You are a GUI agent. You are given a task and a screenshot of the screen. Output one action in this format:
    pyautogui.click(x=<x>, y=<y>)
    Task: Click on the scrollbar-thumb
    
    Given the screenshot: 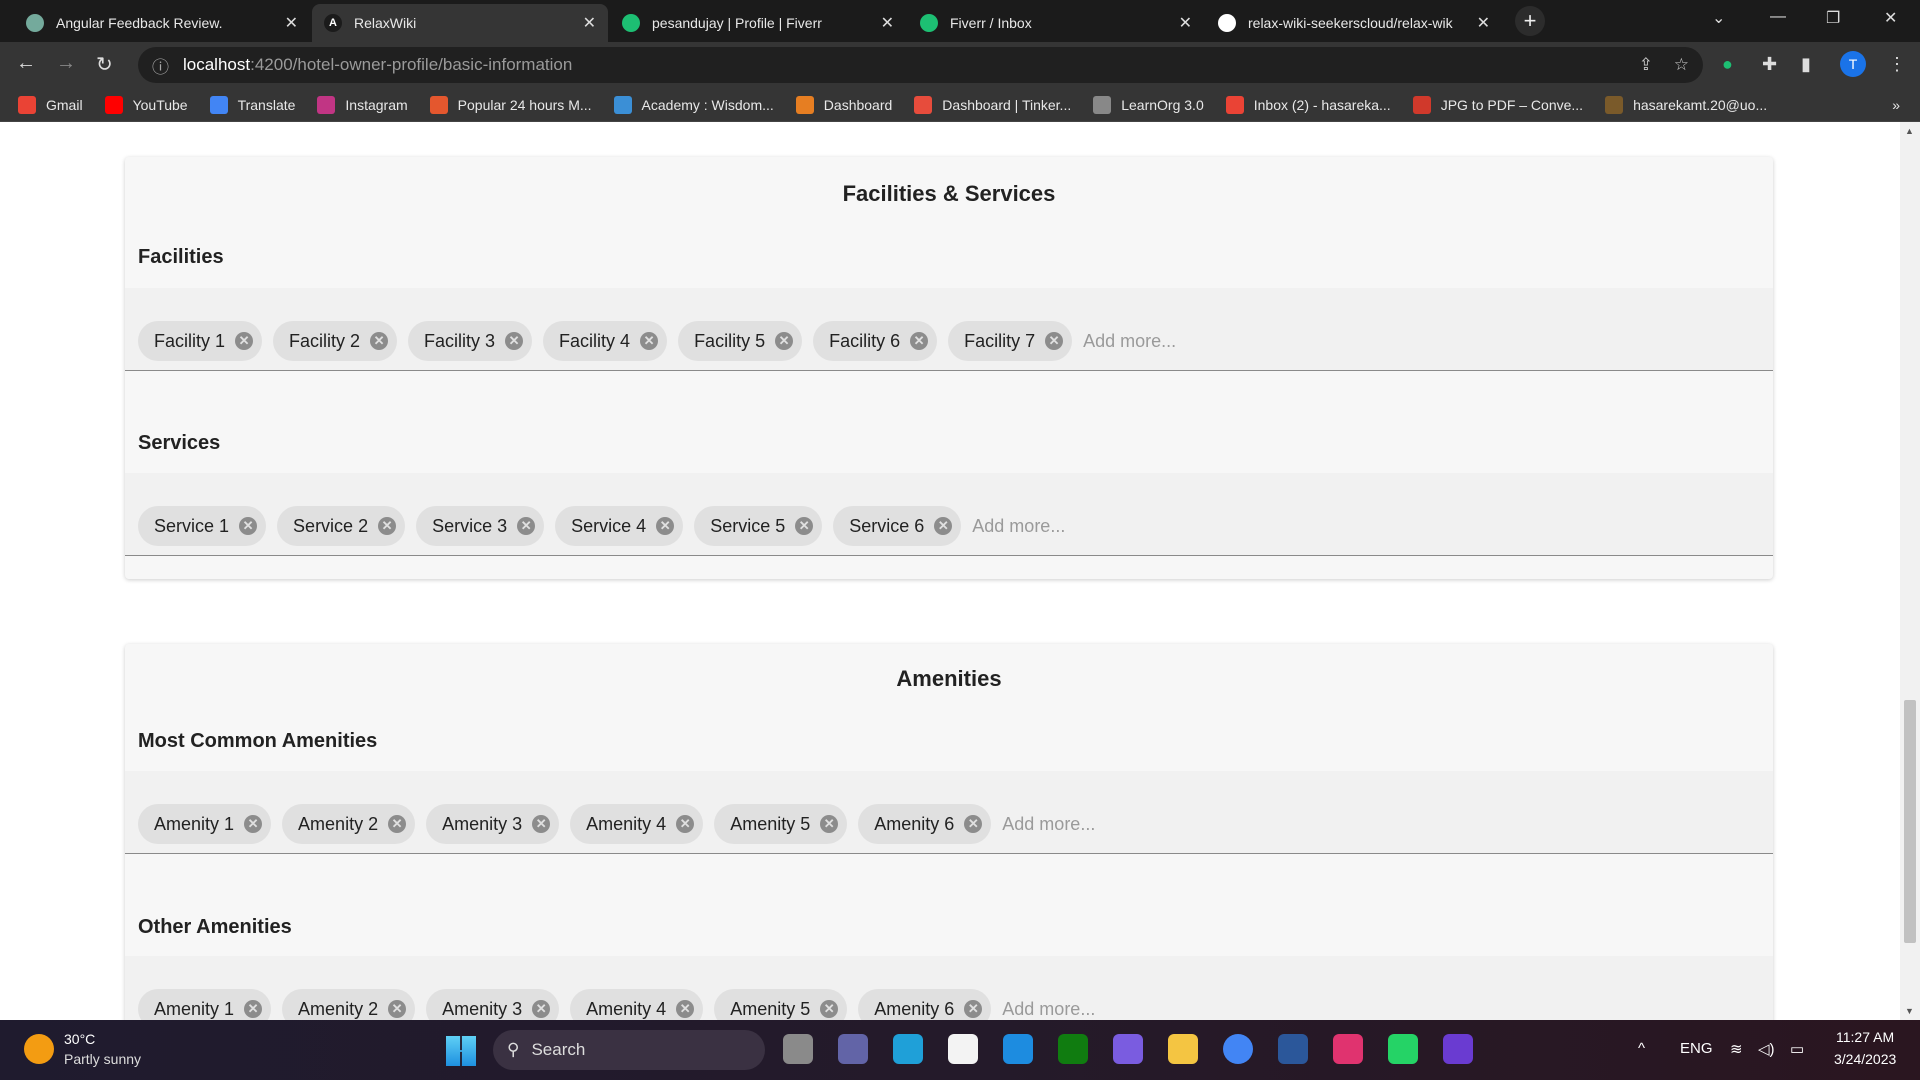 What is the action you would take?
    pyautogui.click(x=1910, y=821)
    